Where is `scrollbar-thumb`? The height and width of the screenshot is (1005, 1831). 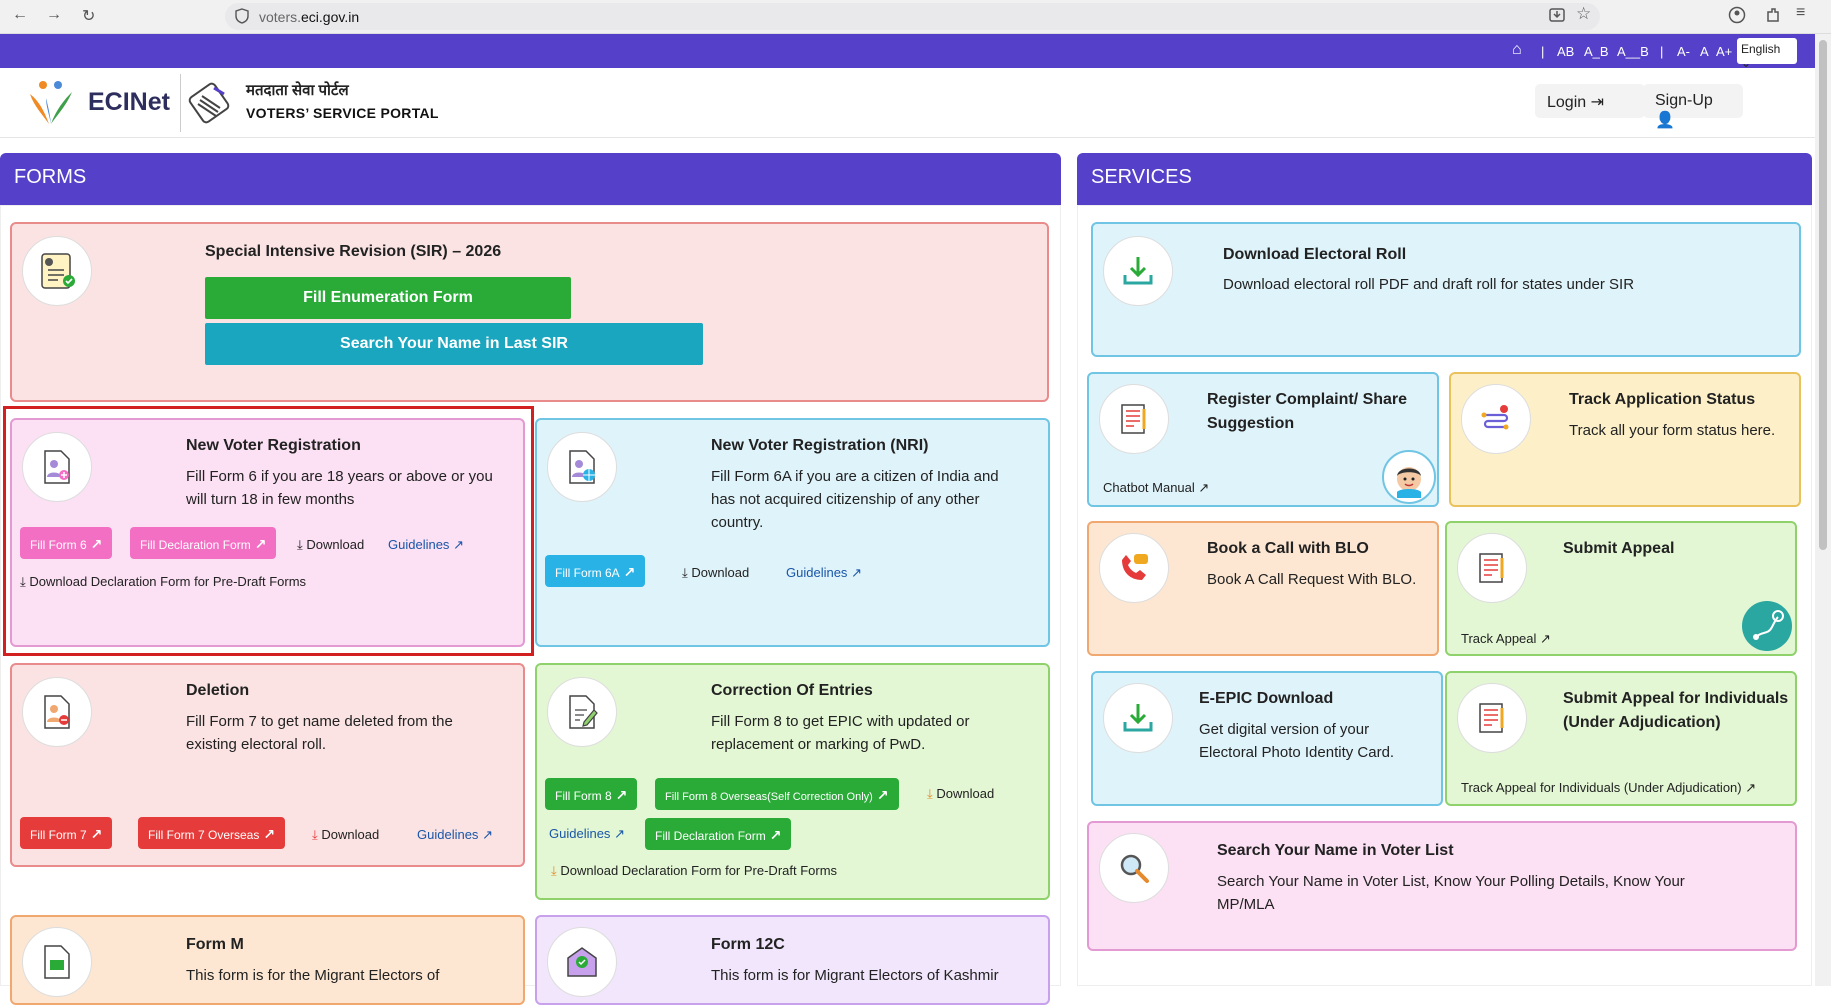
scrollbar-thumb is located at coordinates (1823, 295).